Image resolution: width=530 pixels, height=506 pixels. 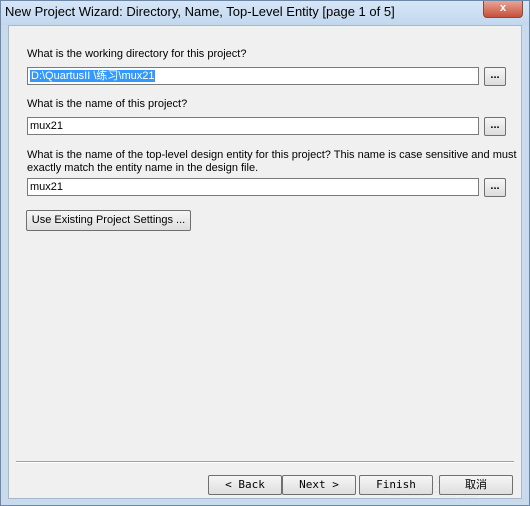 I want to click on working-directory-value: D:\QuartusII \练习\mux21, so click(x=93, y=76).